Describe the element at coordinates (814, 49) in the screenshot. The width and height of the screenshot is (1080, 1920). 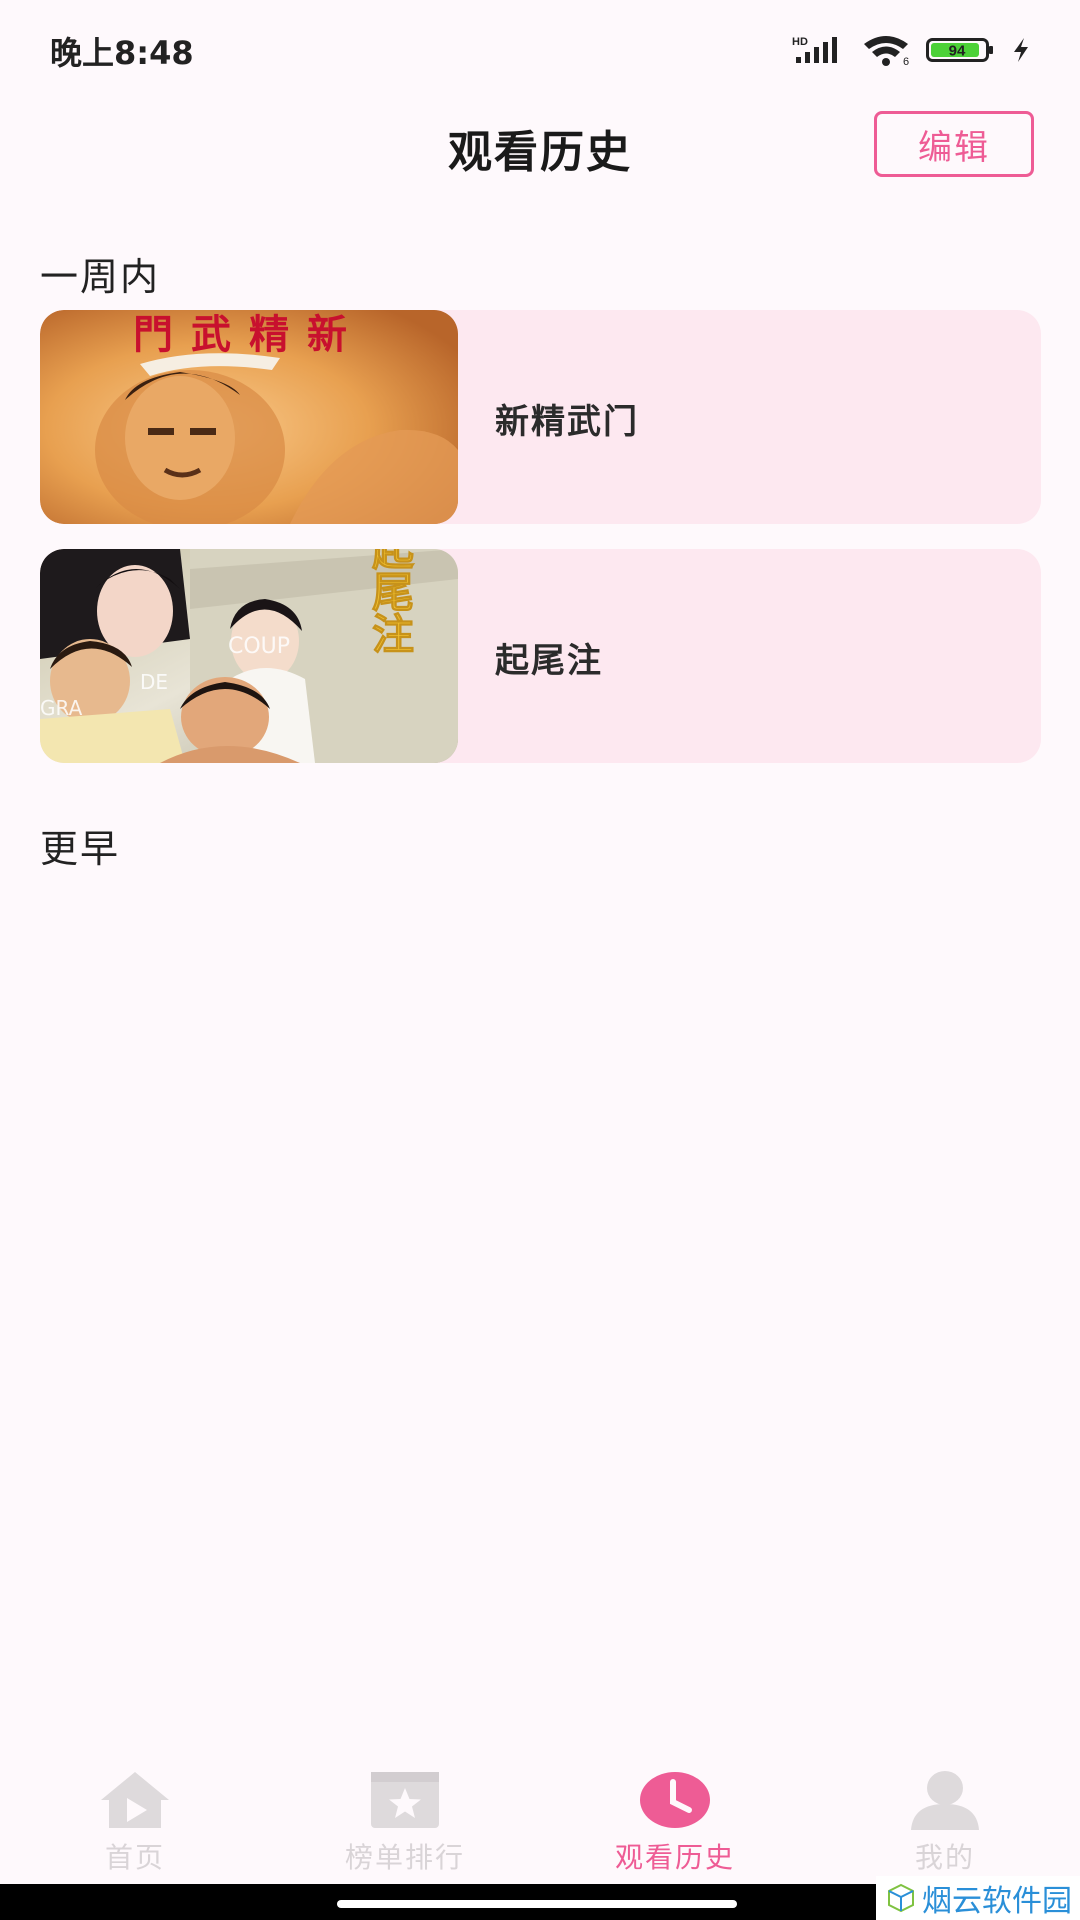
I see `signal-icon: HD` at that location.